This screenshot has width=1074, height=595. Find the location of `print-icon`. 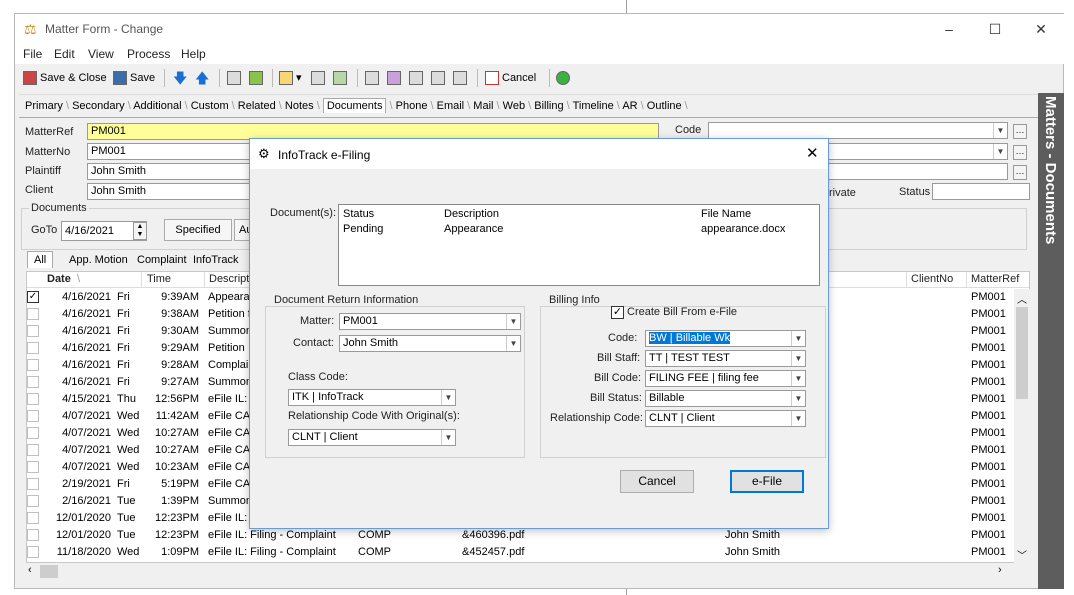

print-icon is located at coordinates (417, 78).